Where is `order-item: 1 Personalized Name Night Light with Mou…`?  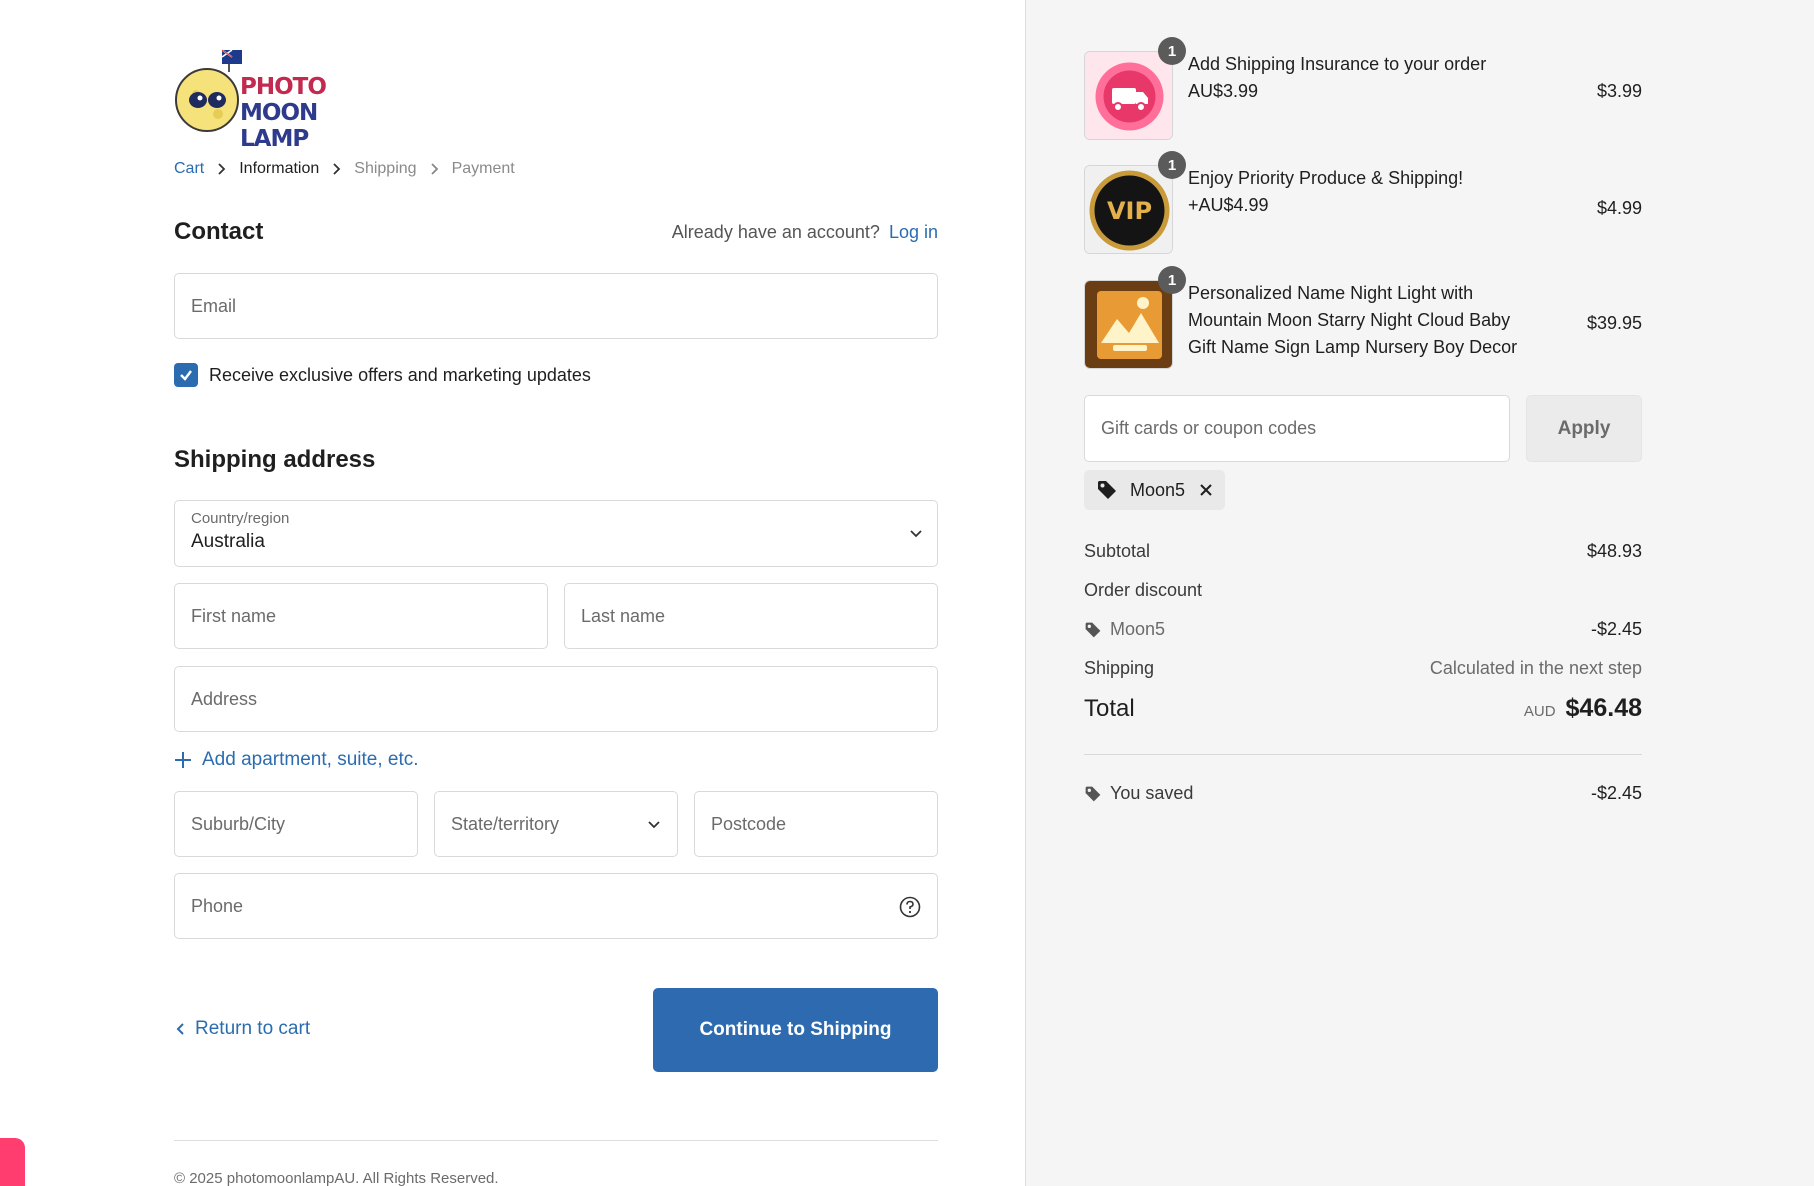 order-item: 1 Personalized Name Night Light with Mou… is located at coordinates (1363, 318).